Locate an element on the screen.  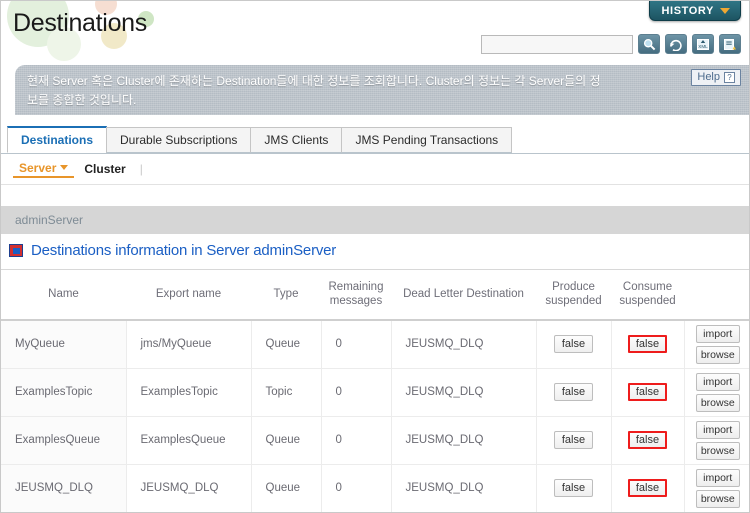
destinations-icon is located at coordinates (16, 250).